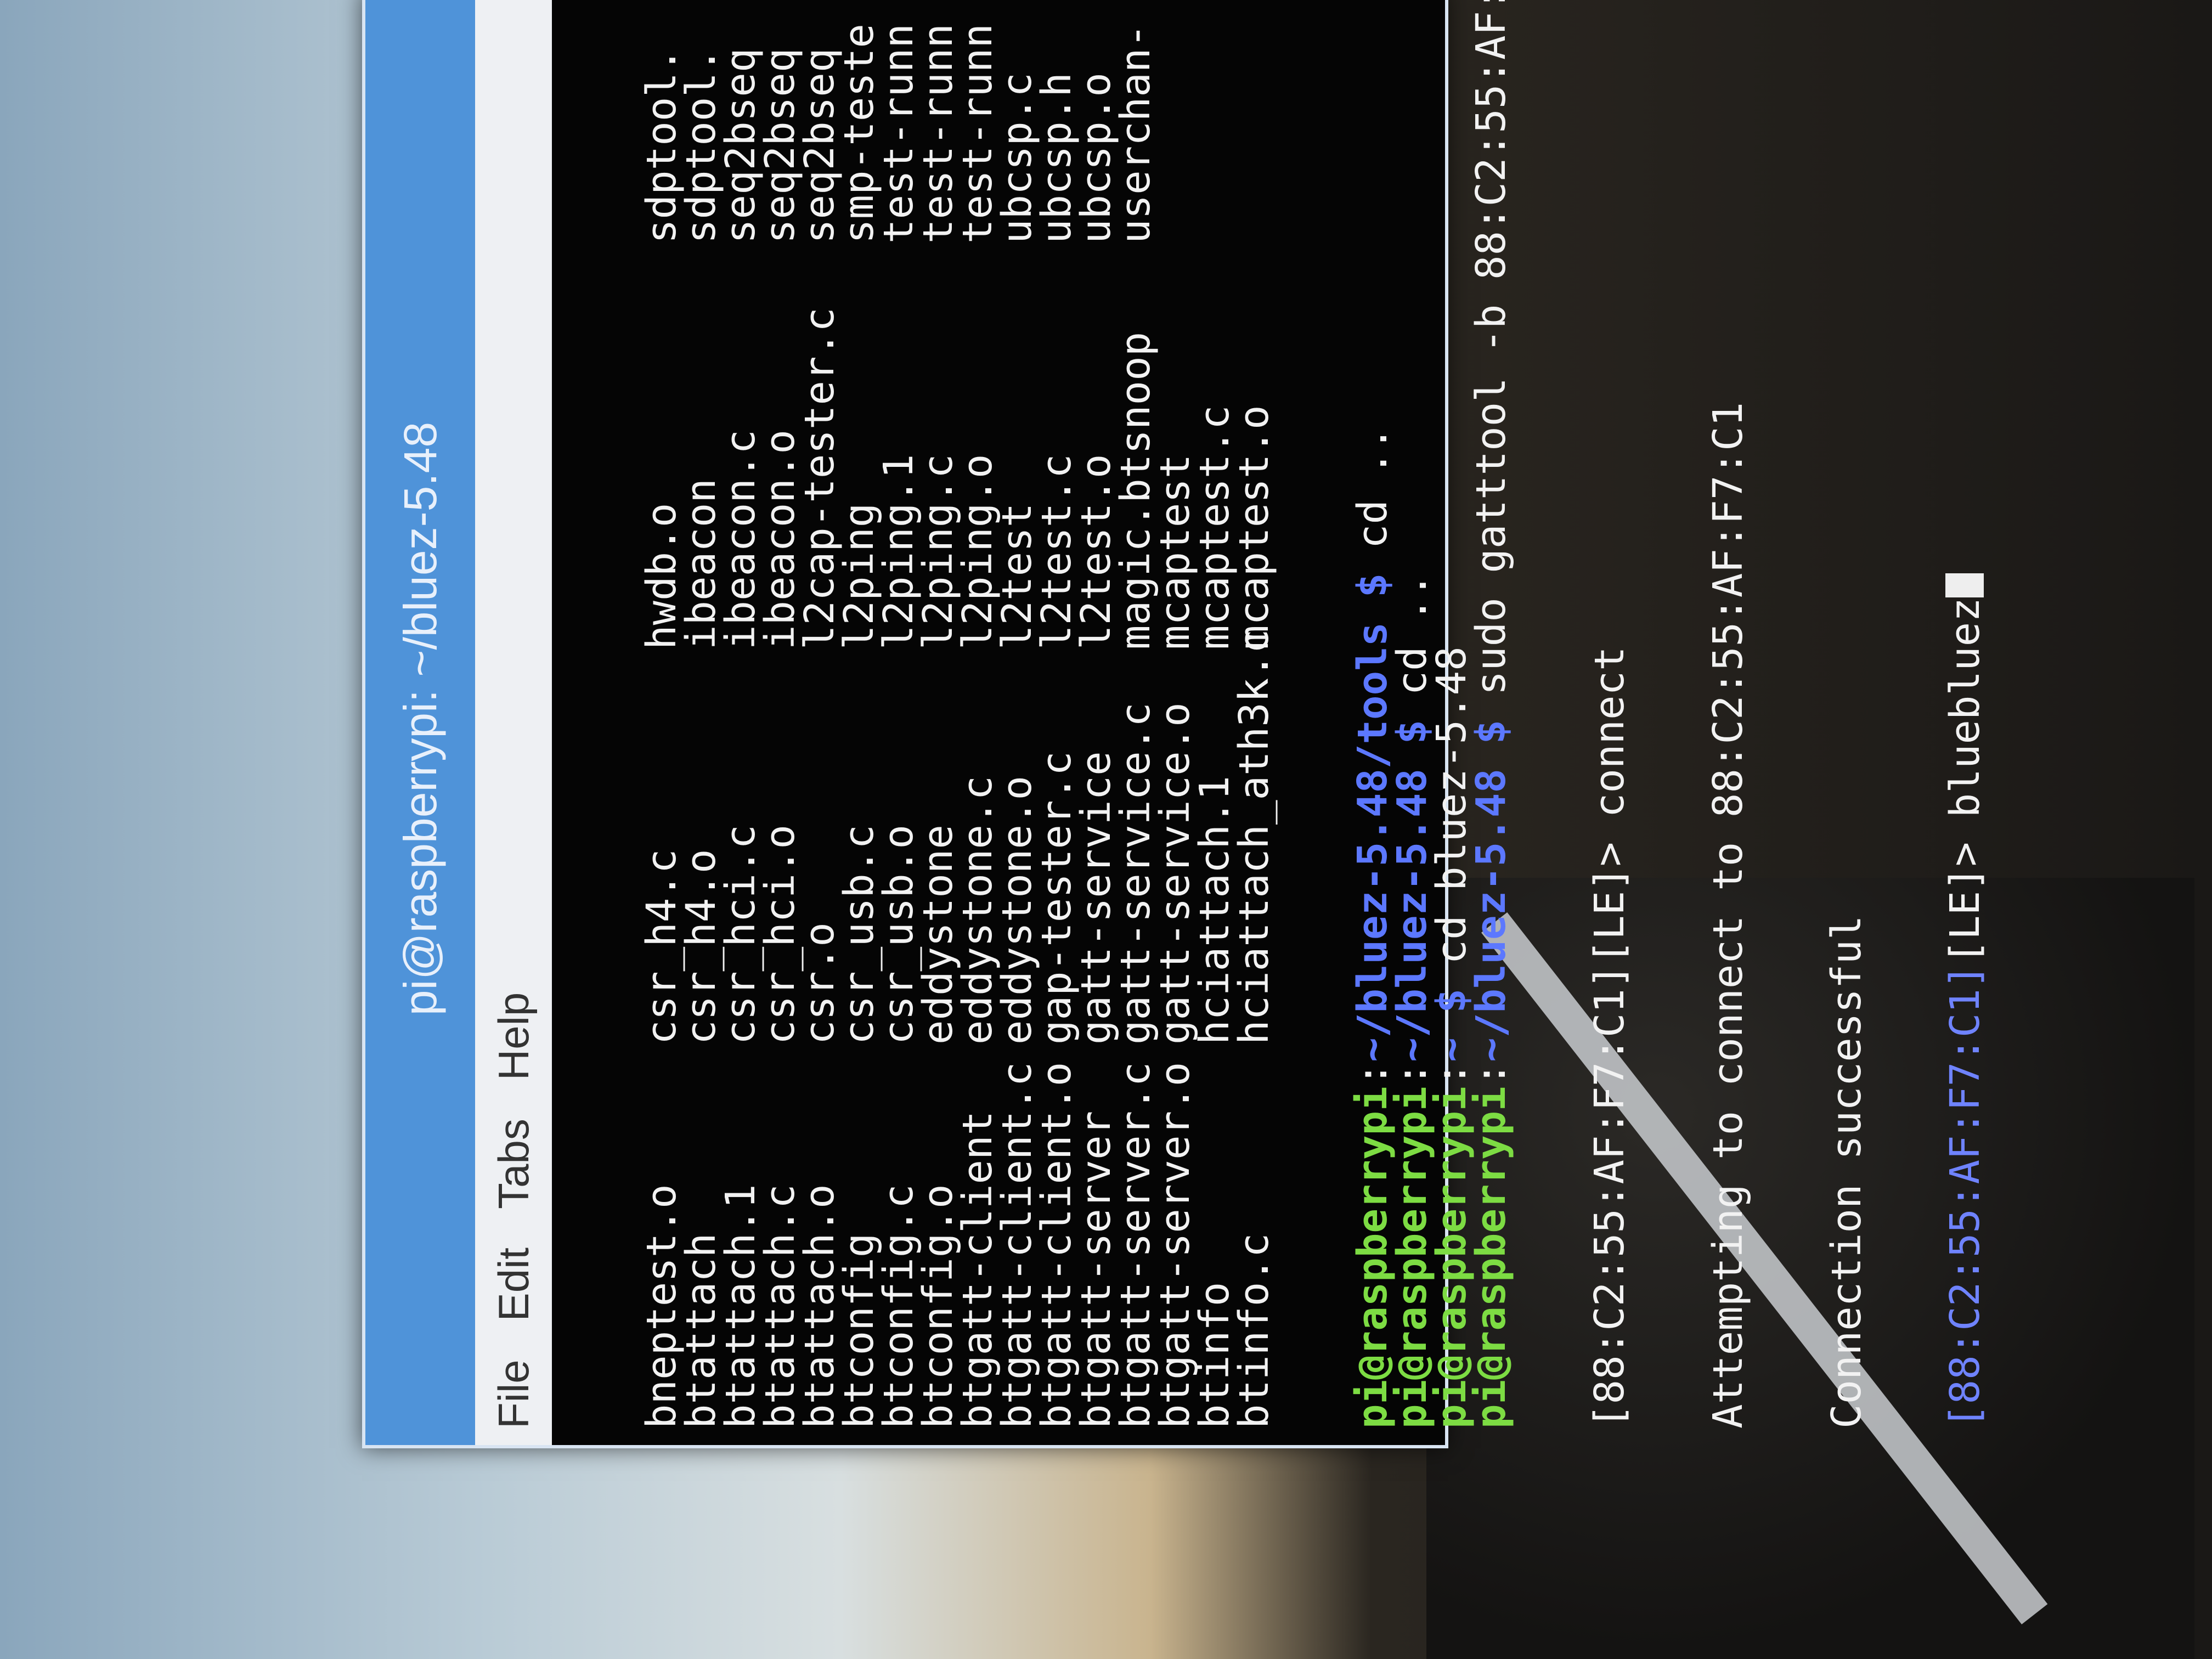 Image resolution: width=2212 pixels, height=1659 pixels. I want to click on window-title: pi@raspberrypi: ~/bluez-5.48, so click(420, 718).